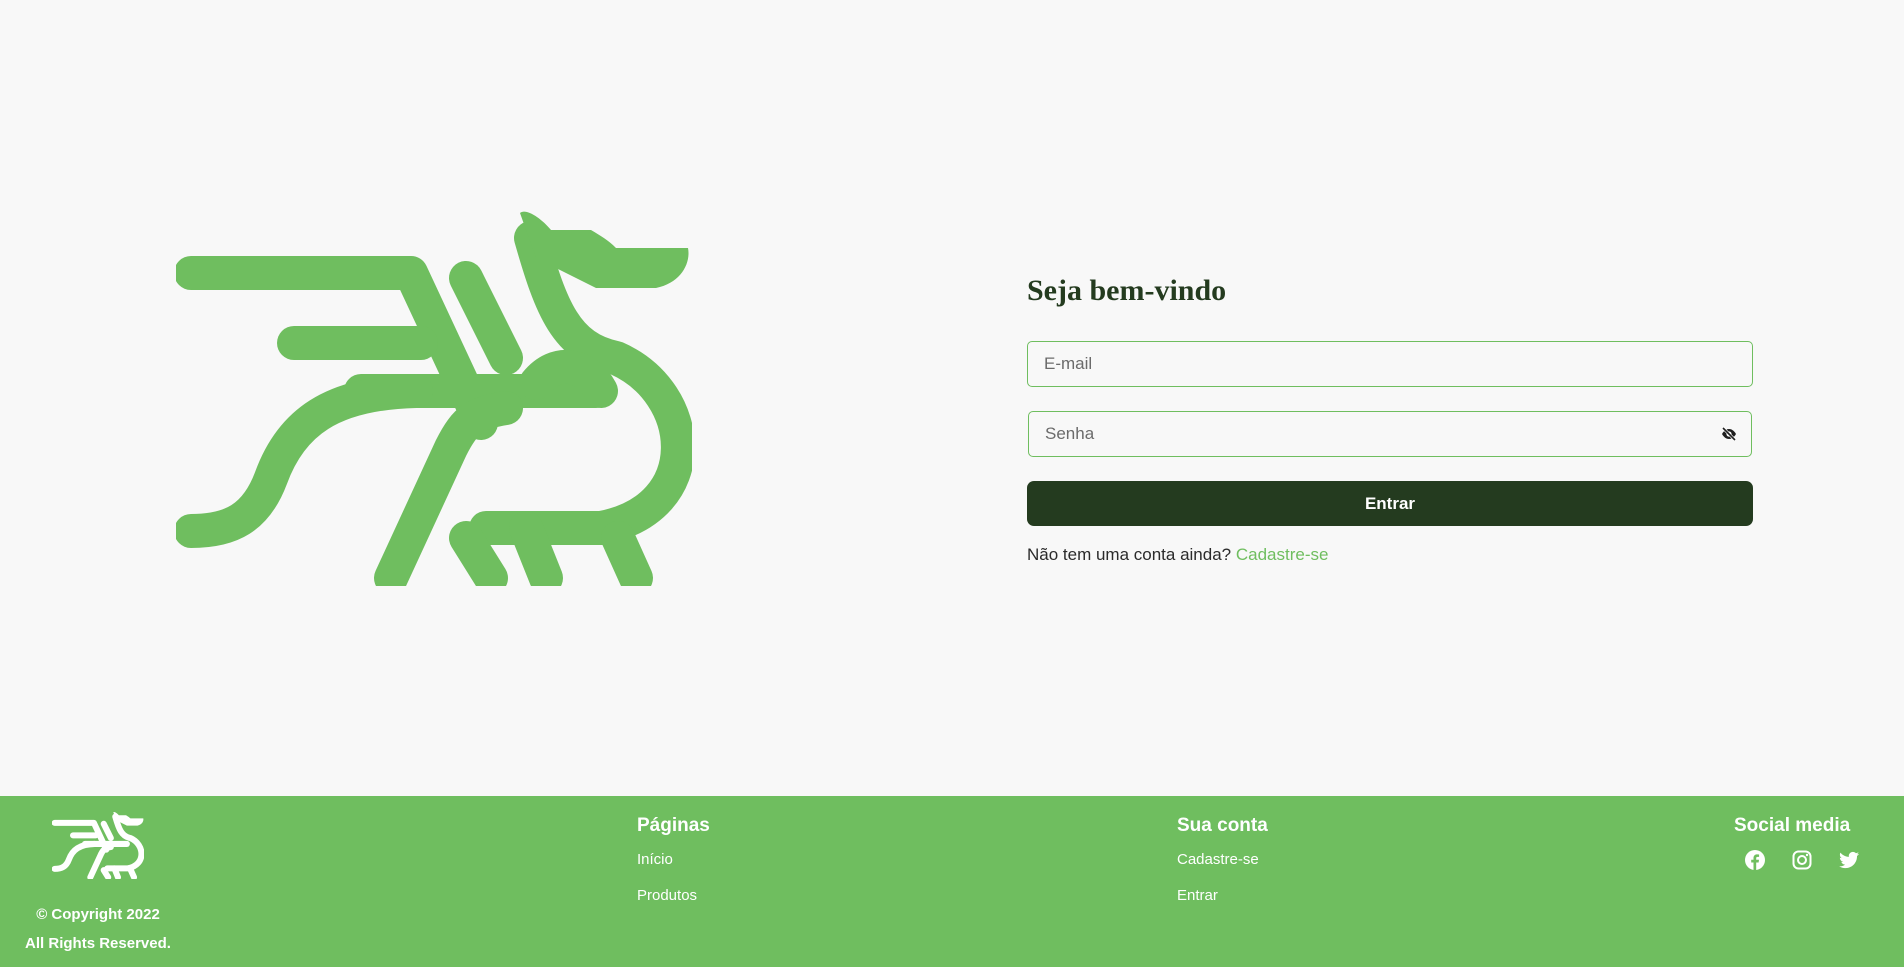  I want to click on email-field, so click(1390, 364).